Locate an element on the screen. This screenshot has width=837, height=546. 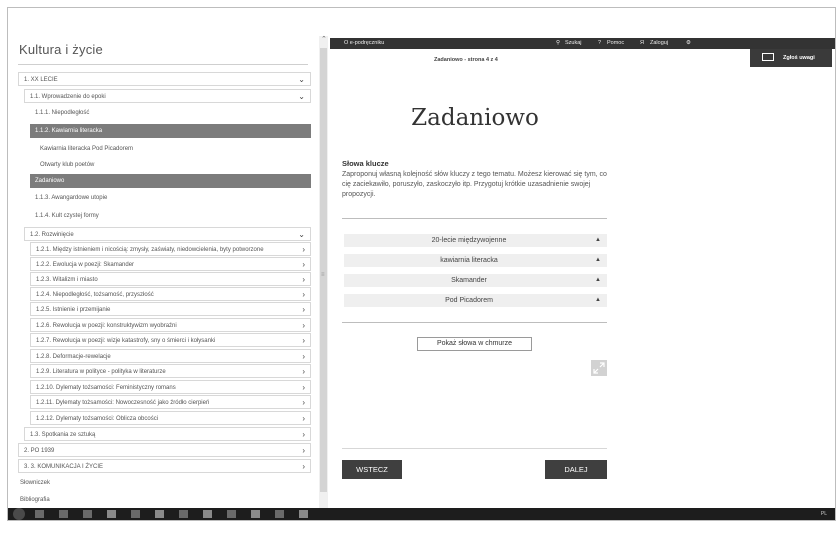
toc-item-label: 1. XX LECIE is located at coordinates (41, 80).